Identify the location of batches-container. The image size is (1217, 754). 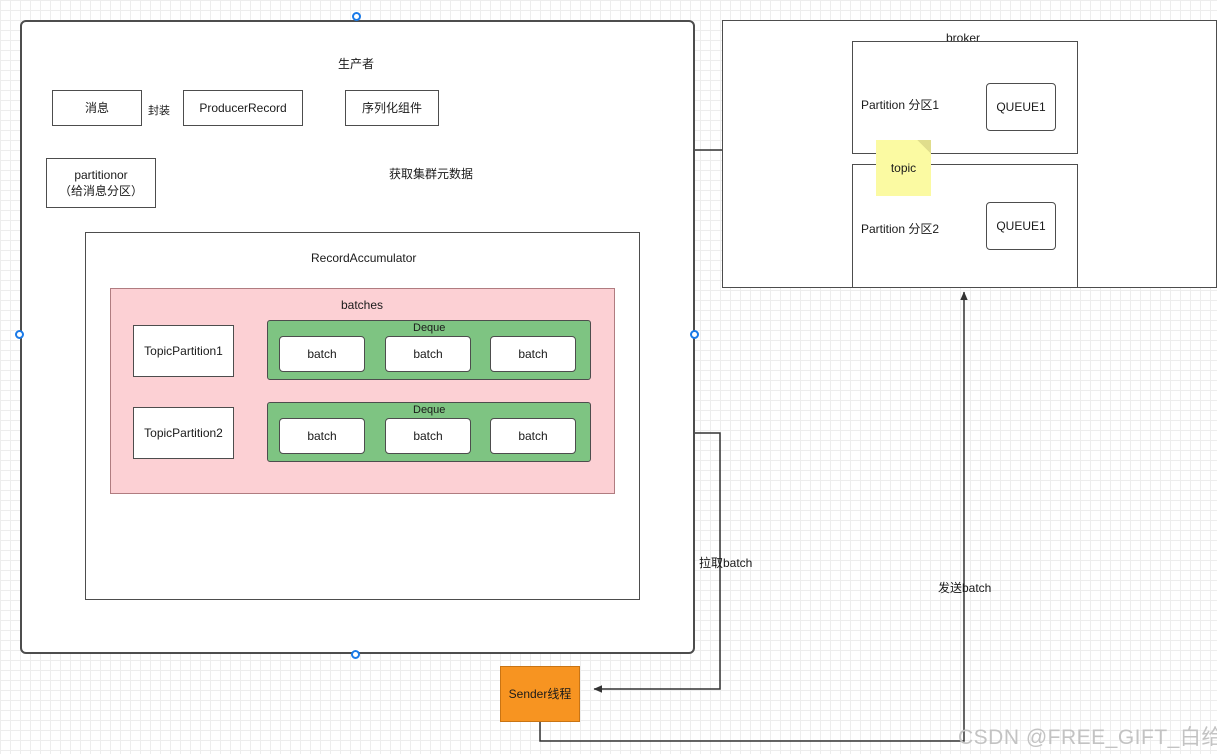
(362, 391).